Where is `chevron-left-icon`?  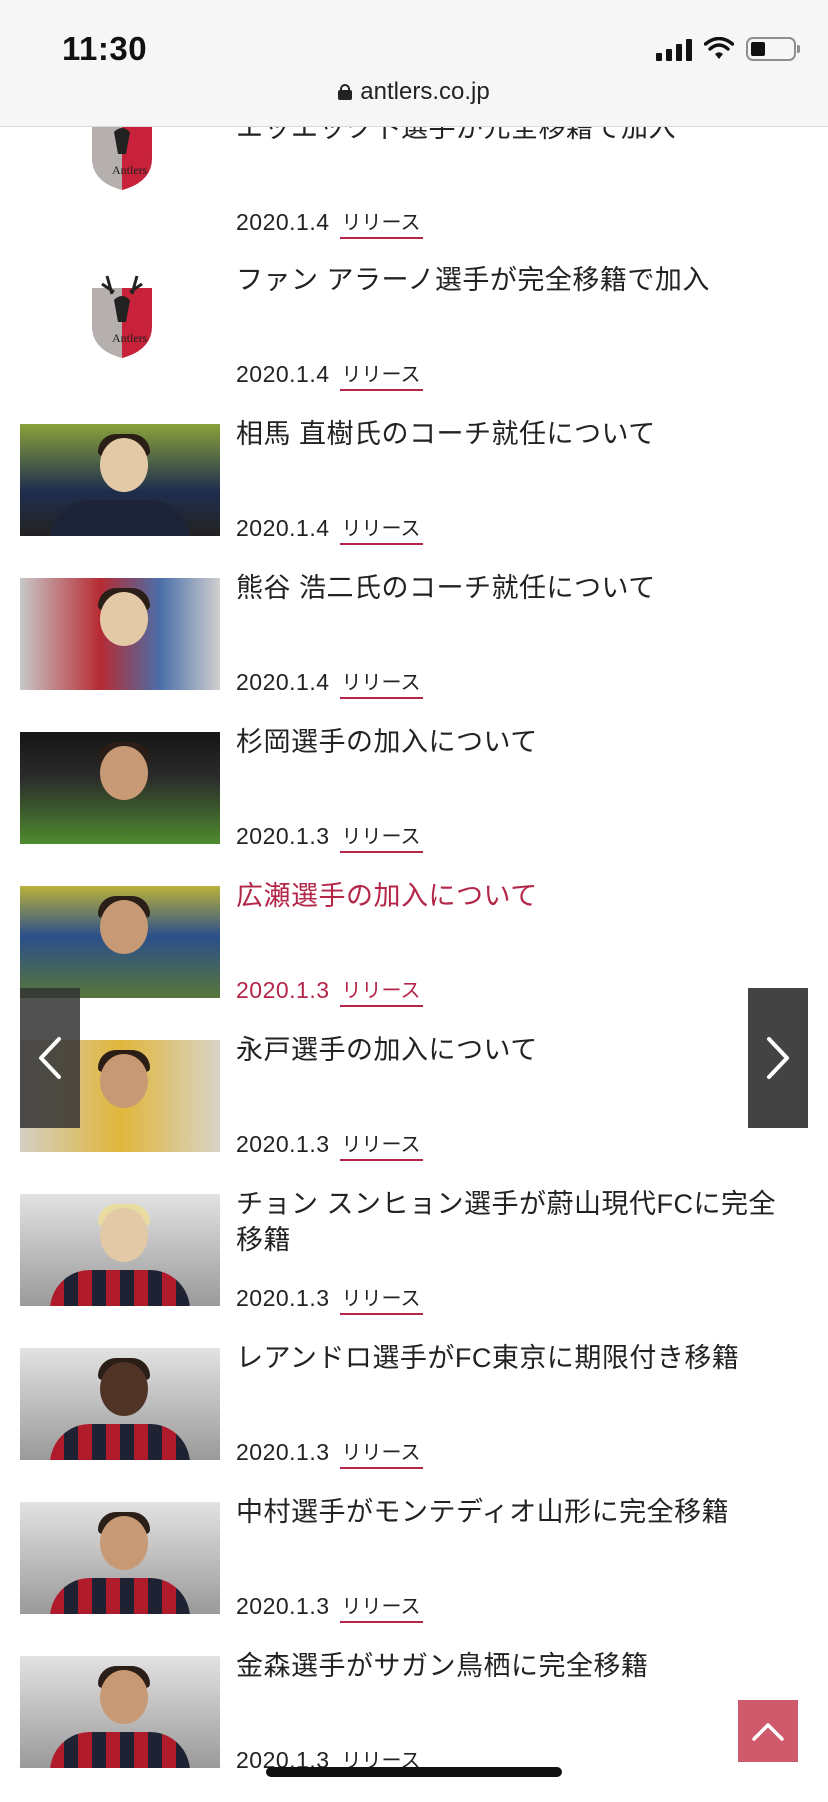 chevron-left-icon is located at coordinates (50, 1058).